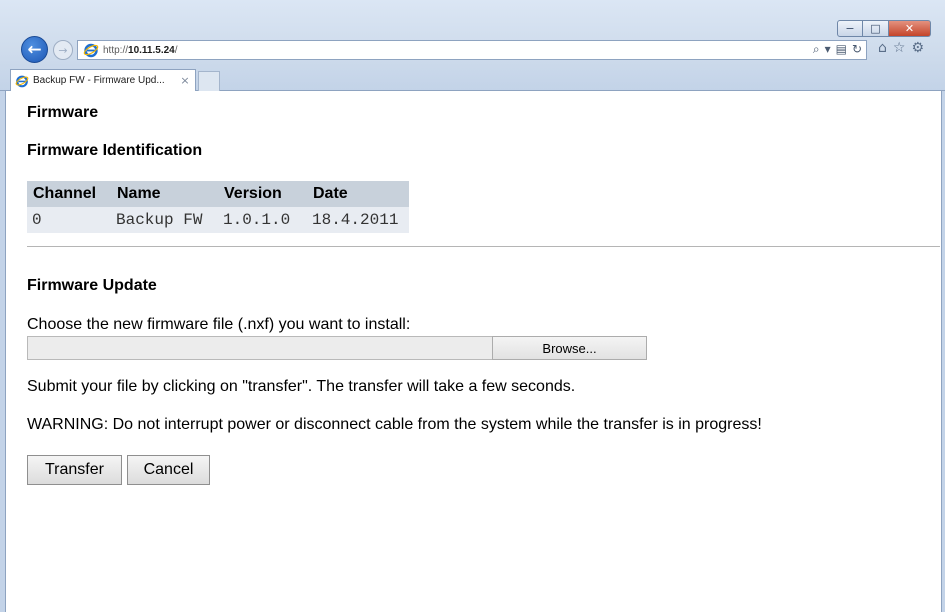 The width and height of the screenshot is (945, 612). I want to click on search-icon: ⌕, so click(816, 49).